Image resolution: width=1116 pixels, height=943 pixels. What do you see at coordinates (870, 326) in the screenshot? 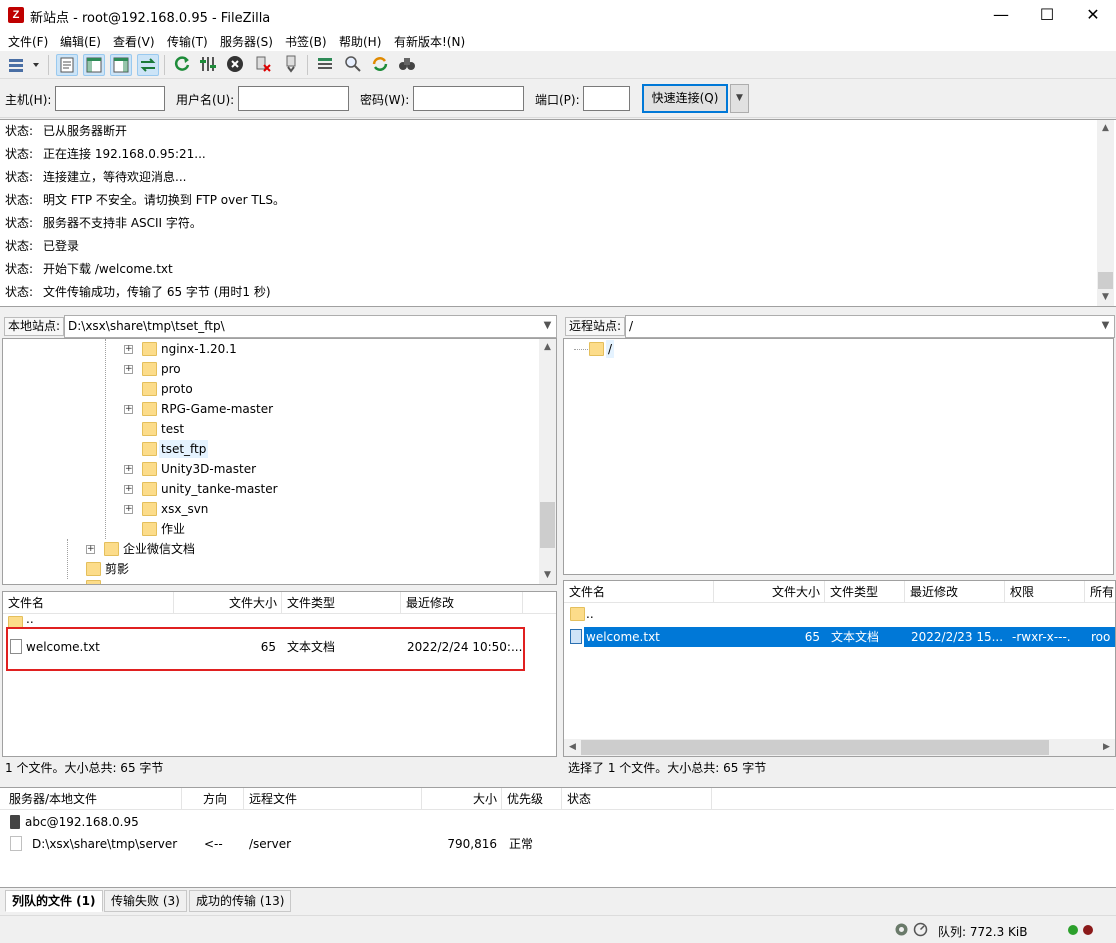
I see `remote-path-input: /` at bounding box center [870, 326].